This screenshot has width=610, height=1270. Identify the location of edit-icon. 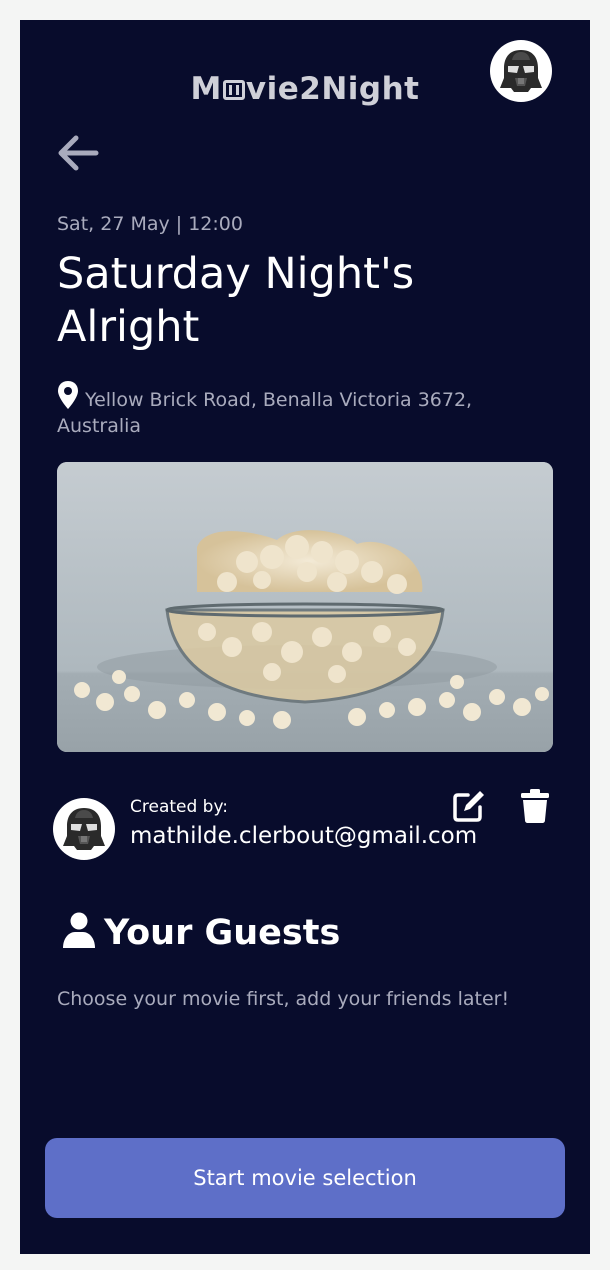
(468, 806).